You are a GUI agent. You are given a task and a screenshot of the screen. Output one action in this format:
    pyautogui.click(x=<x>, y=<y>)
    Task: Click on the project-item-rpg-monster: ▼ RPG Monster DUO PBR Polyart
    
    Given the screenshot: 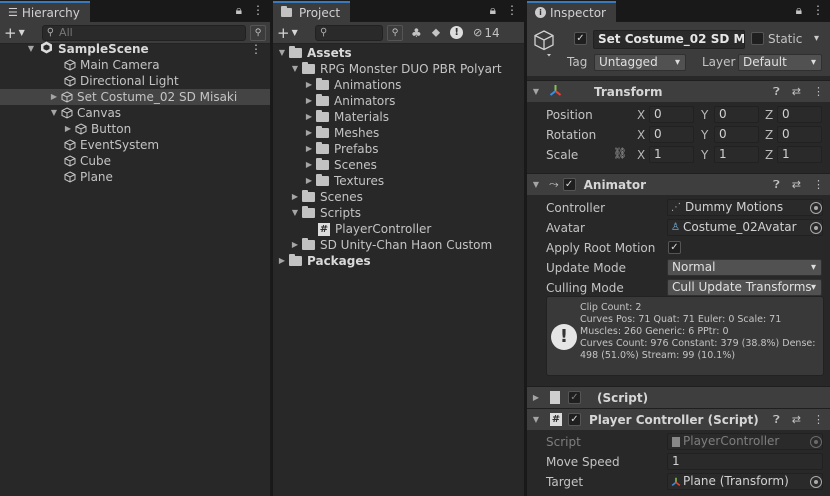 What is the action you would take?
    pyautogui.click(x=396, y=69)
    